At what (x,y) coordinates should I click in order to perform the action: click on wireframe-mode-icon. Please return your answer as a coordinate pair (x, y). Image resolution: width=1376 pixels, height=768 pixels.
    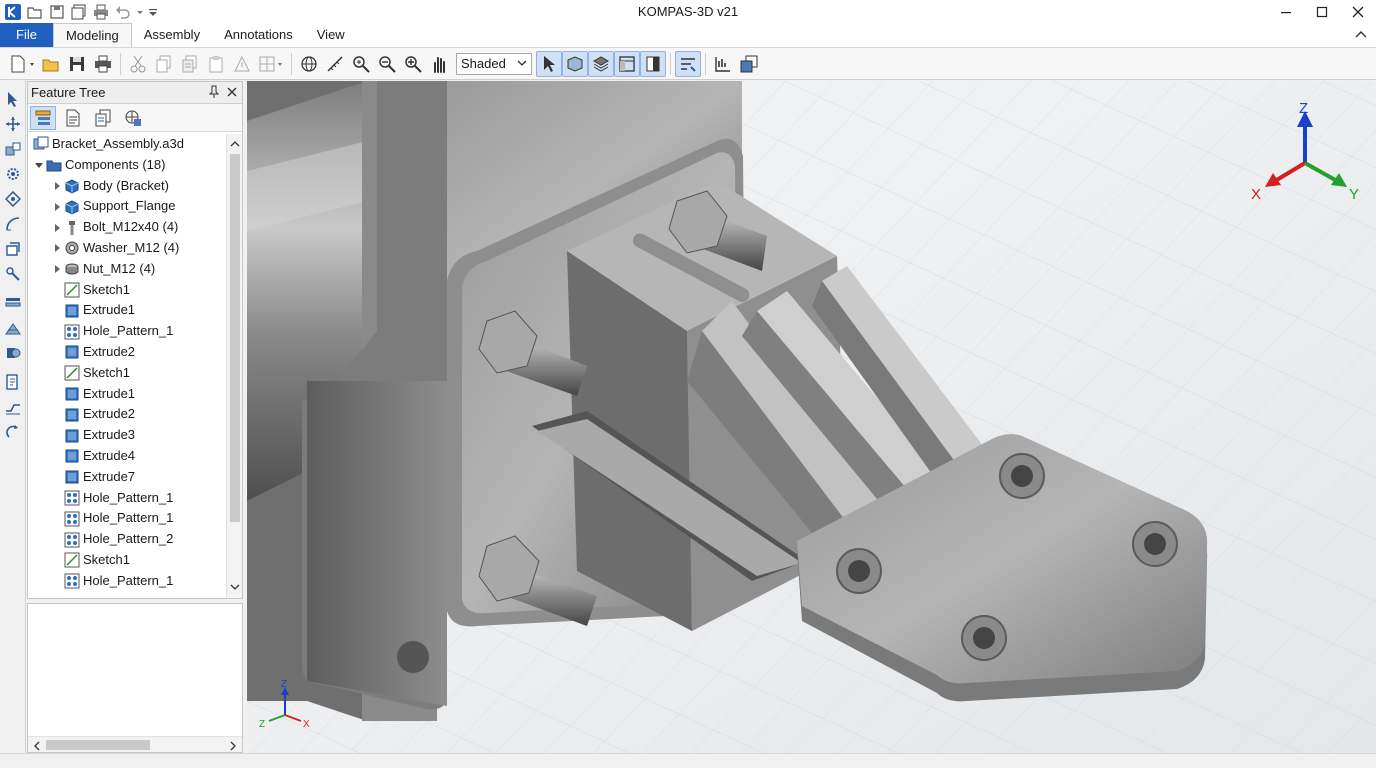
    Looking at the image, I should click on (575, 63).